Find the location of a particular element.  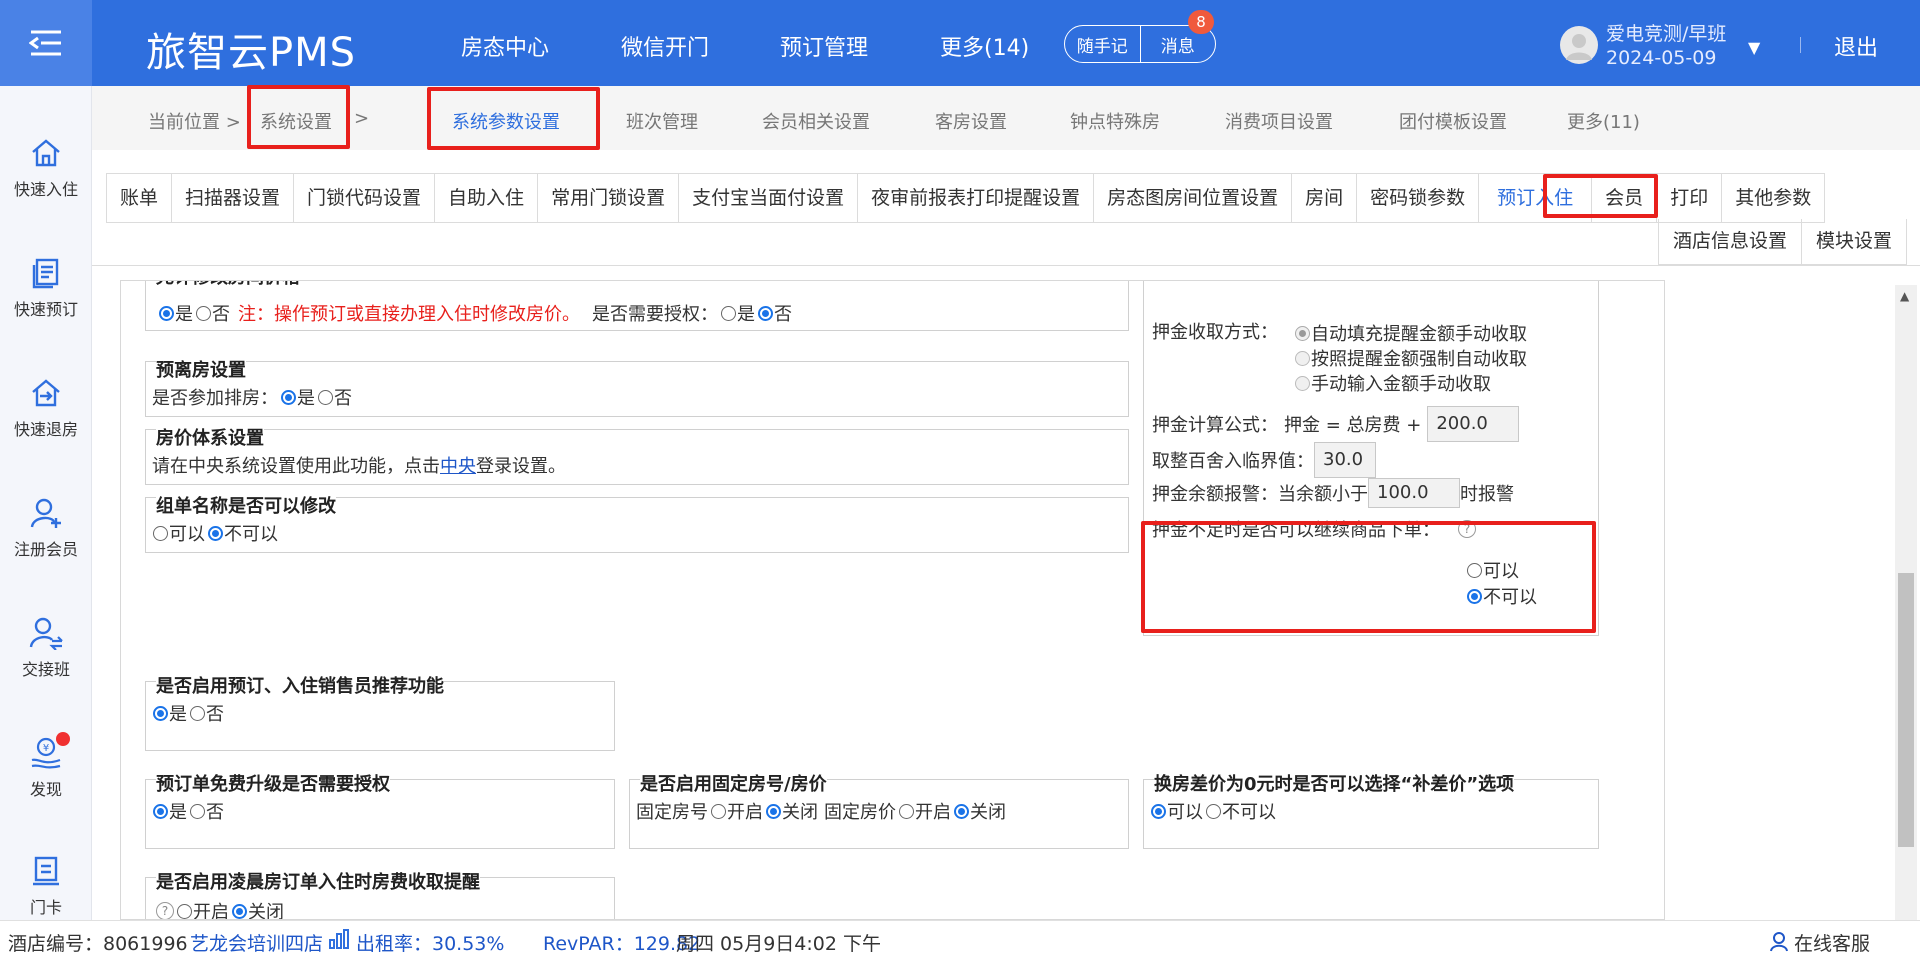

sidebar-item-quick-booking: 快速预订 is located at coordinates (46, 288).